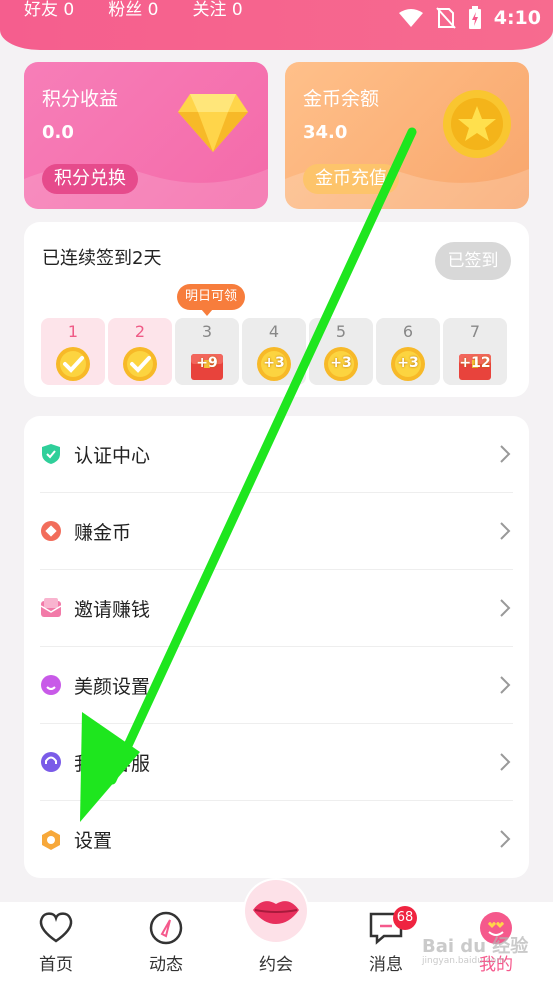 The image size is (553, 983). Describe the element at coordinates (341, 351) in the screenshot. I see `signin-day: 5 +3` at that location.